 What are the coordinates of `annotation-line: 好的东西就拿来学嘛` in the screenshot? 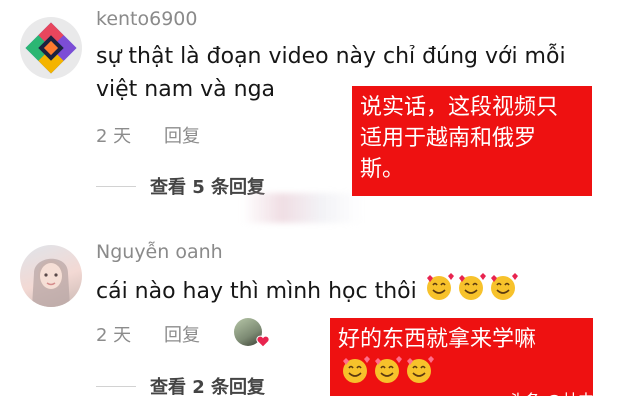 It's located at (437, 339).